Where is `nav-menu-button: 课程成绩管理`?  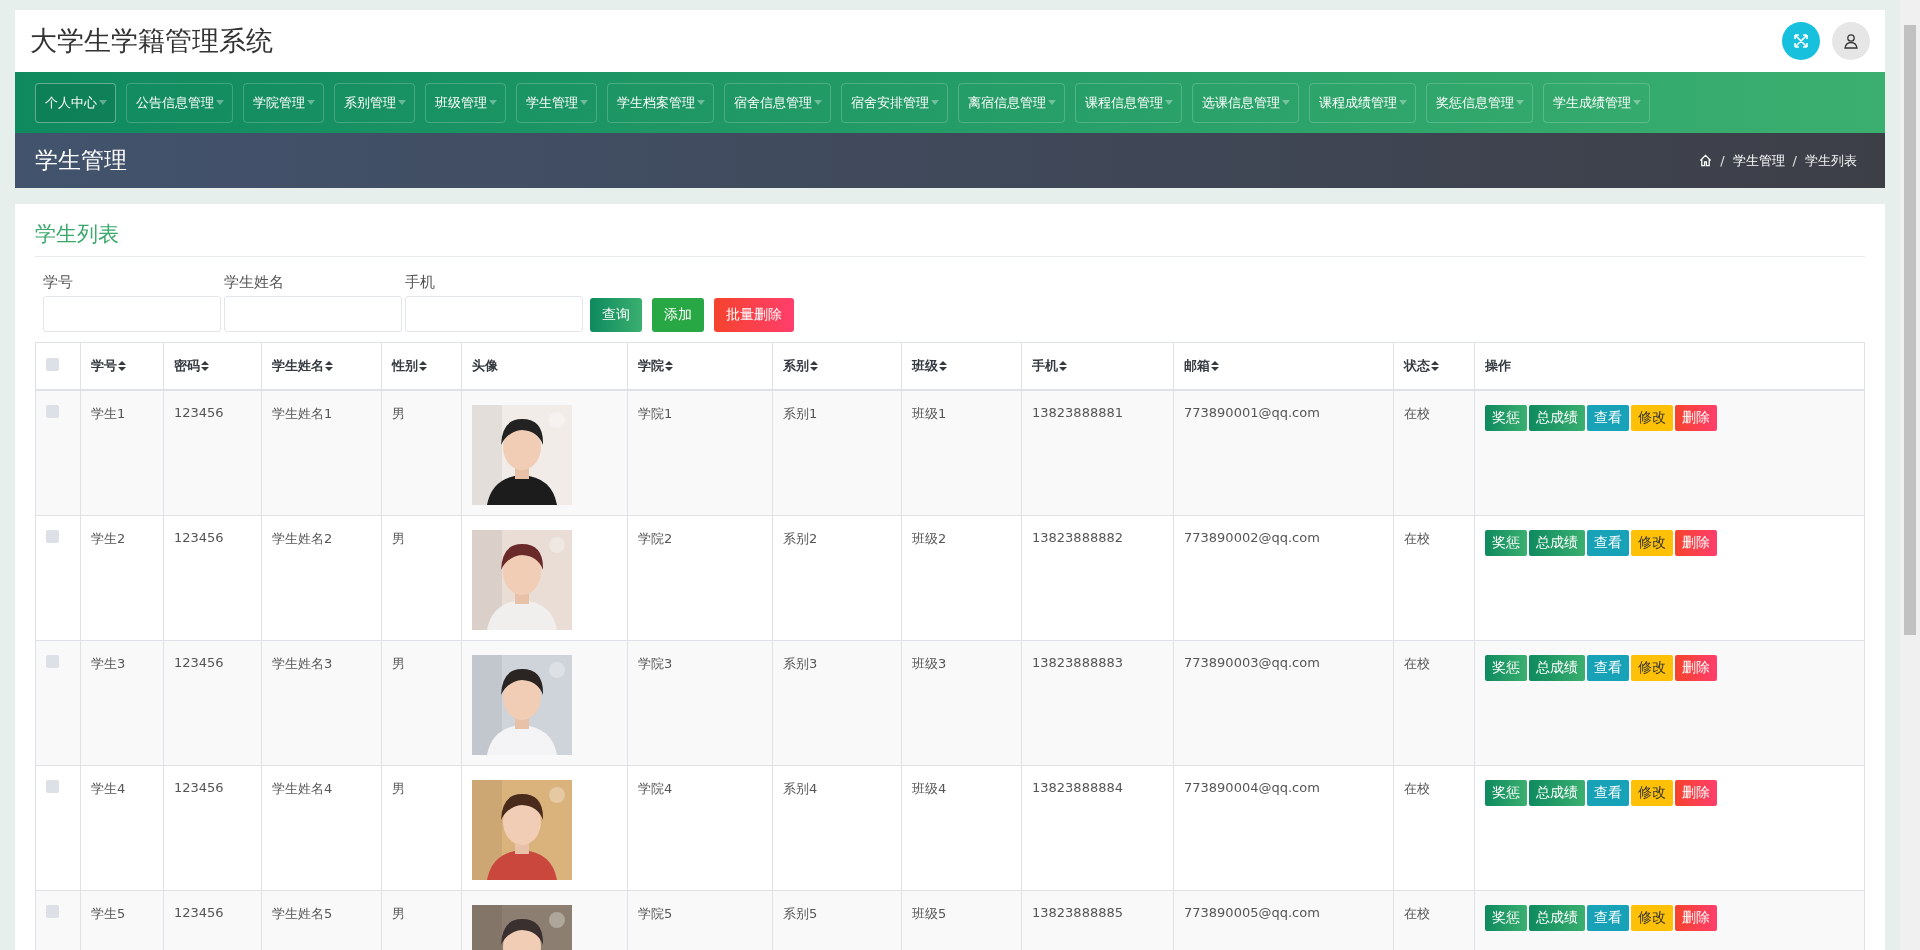 nav-menu-button: 课程成绩管理 is located at coordinates (1362, 102).